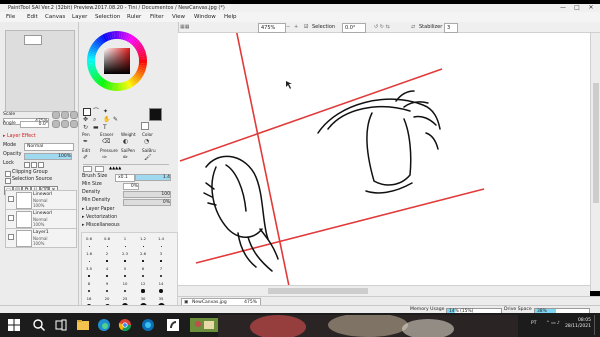 Image resolution: width=600 pixels, height=337 pixels. What do you see at coordinates (413, 27) in the screenshot?
I see `flip-icon: ⇄` at bounding box center [413, 27].